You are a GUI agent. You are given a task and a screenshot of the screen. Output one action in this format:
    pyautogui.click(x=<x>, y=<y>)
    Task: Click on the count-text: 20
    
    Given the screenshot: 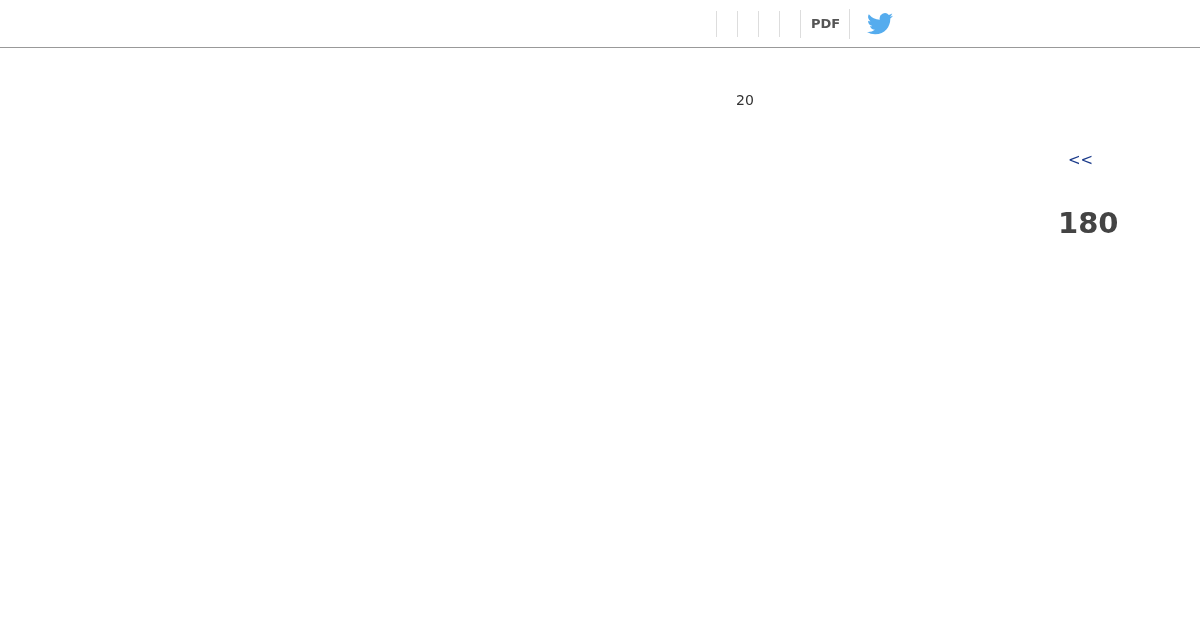 What is the action you would take?
    pyautogui.click(x=745, y=100)
    